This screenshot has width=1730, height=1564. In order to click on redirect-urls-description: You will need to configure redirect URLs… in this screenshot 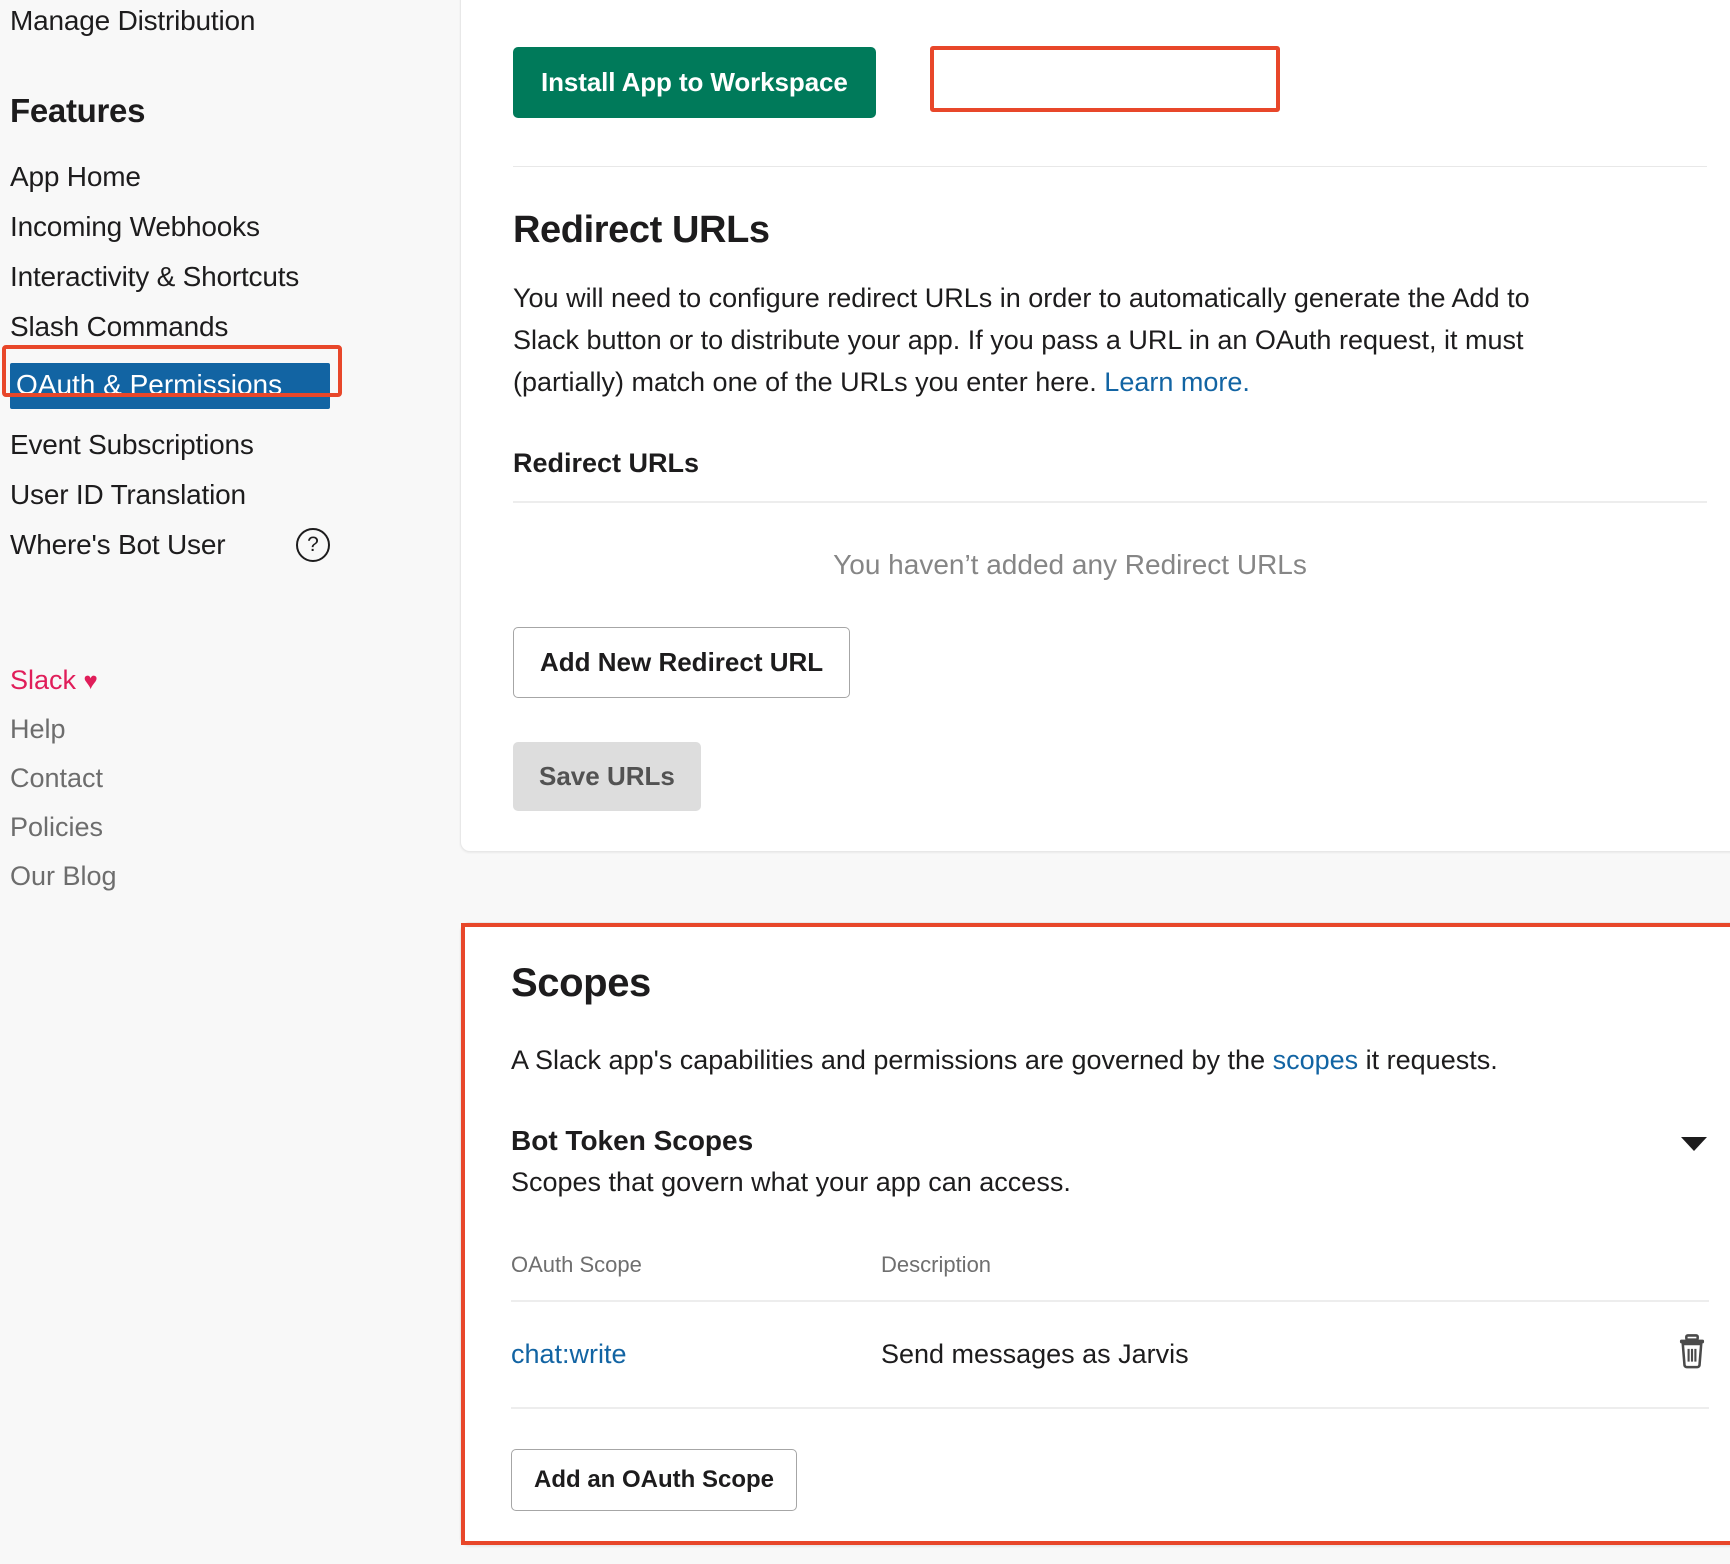, I will do `click(1043, 341)`.